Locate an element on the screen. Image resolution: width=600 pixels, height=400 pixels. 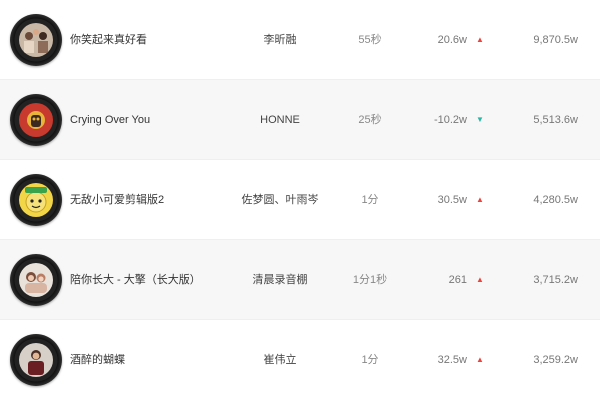
song-artist: HONNE is located at coordinates (280, 120).